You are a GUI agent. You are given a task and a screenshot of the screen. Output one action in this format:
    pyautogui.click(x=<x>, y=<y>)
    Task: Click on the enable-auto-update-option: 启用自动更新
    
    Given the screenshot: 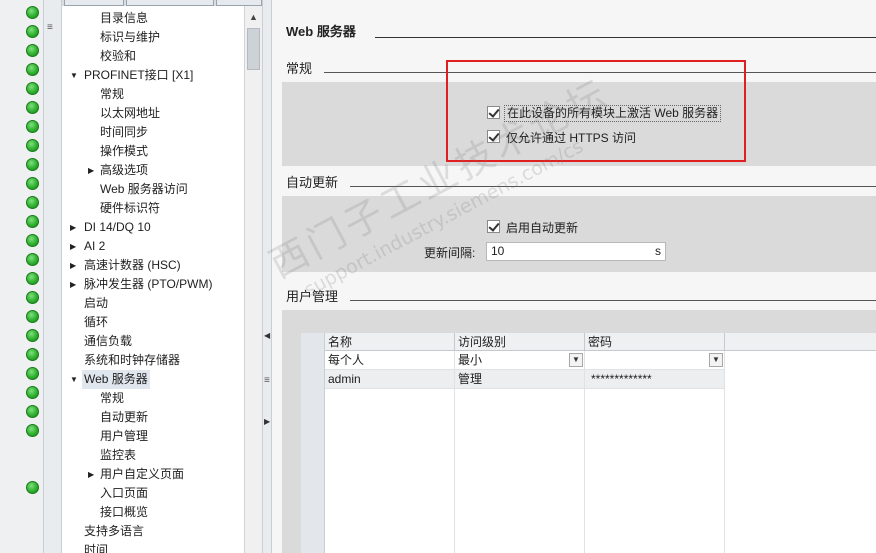 What is the action you would take?
    pyautogui.click(x=533, y=227)
    